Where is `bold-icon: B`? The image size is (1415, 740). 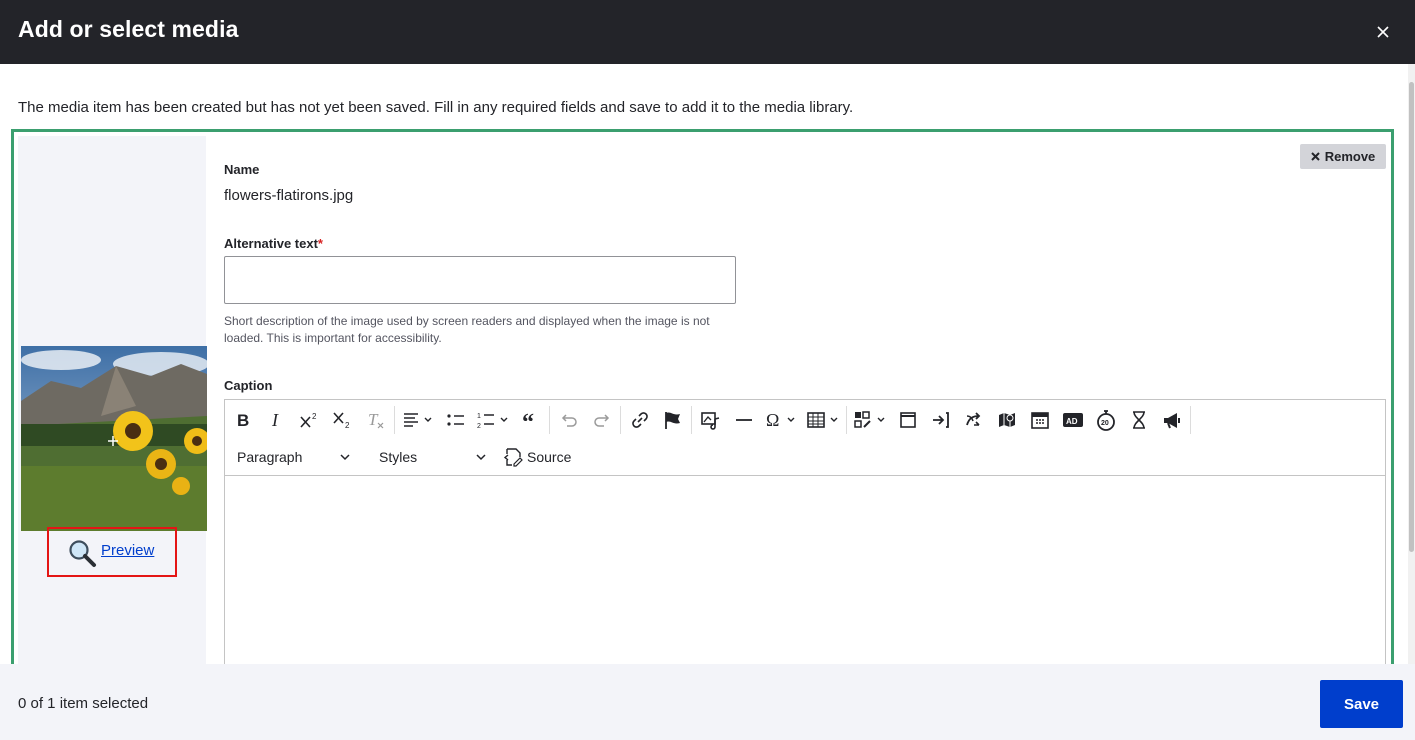
bold-icon: B is located at coordinates (243, 420).